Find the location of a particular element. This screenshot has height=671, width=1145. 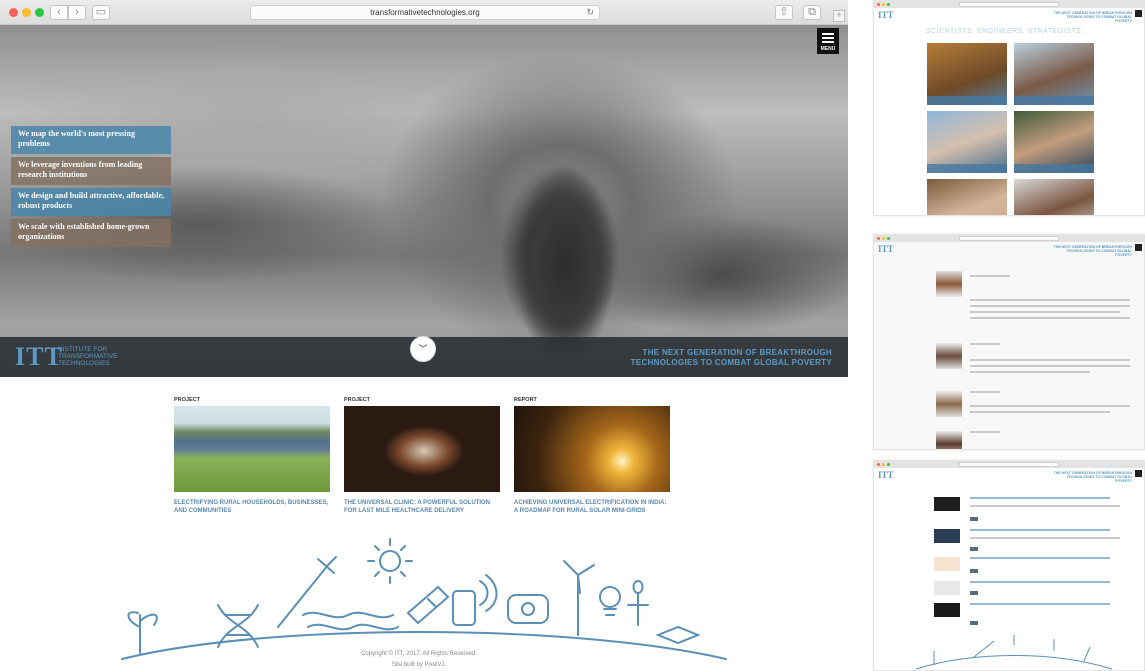

lightbulb-icon is located at coordinates (610, 597).